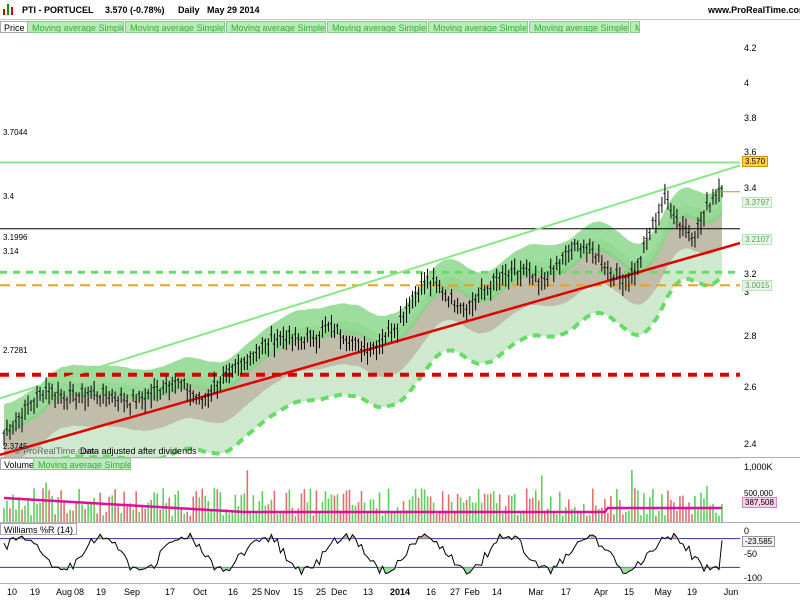  I want to click on level-label-3-1996: 3.1996, so click(15, 237).